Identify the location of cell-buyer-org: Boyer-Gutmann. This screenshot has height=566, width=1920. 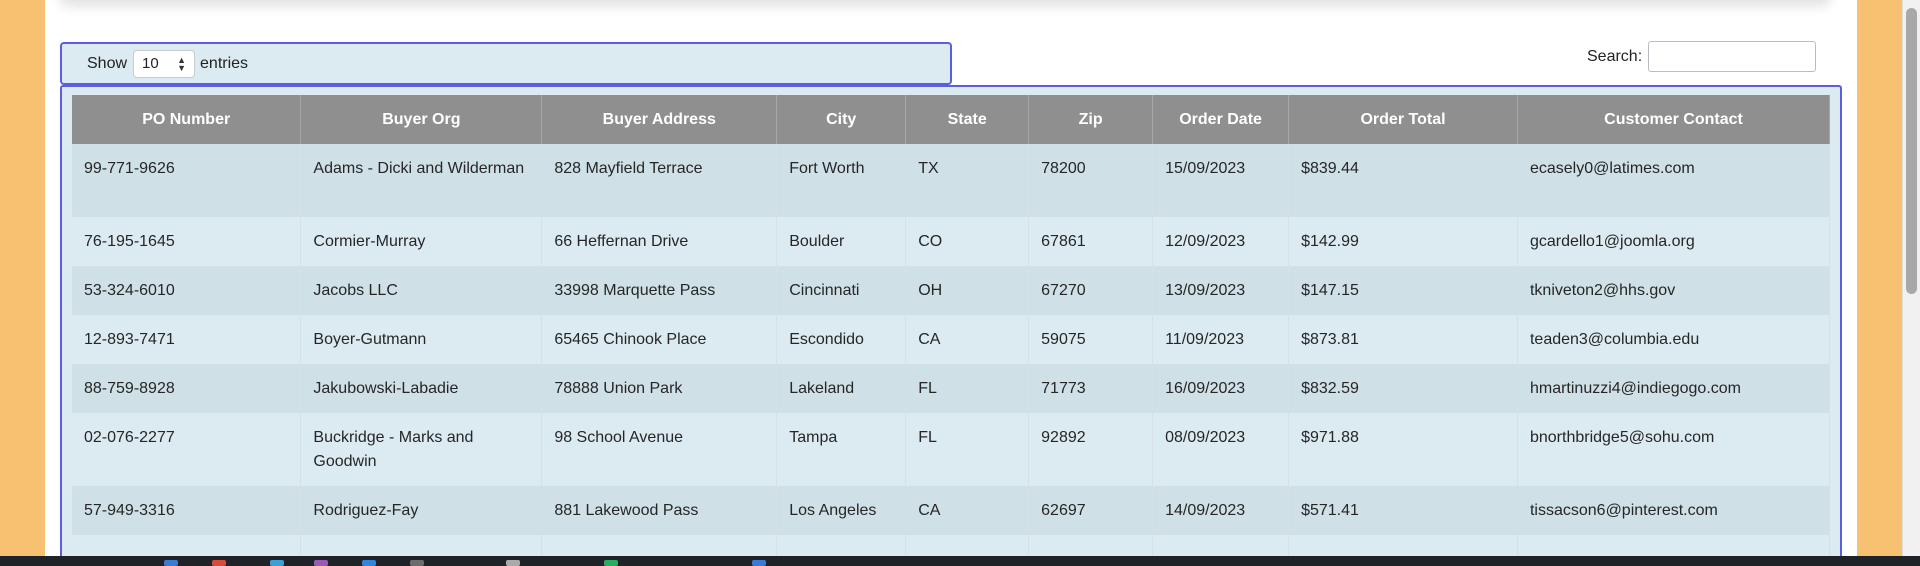
(421, 339).